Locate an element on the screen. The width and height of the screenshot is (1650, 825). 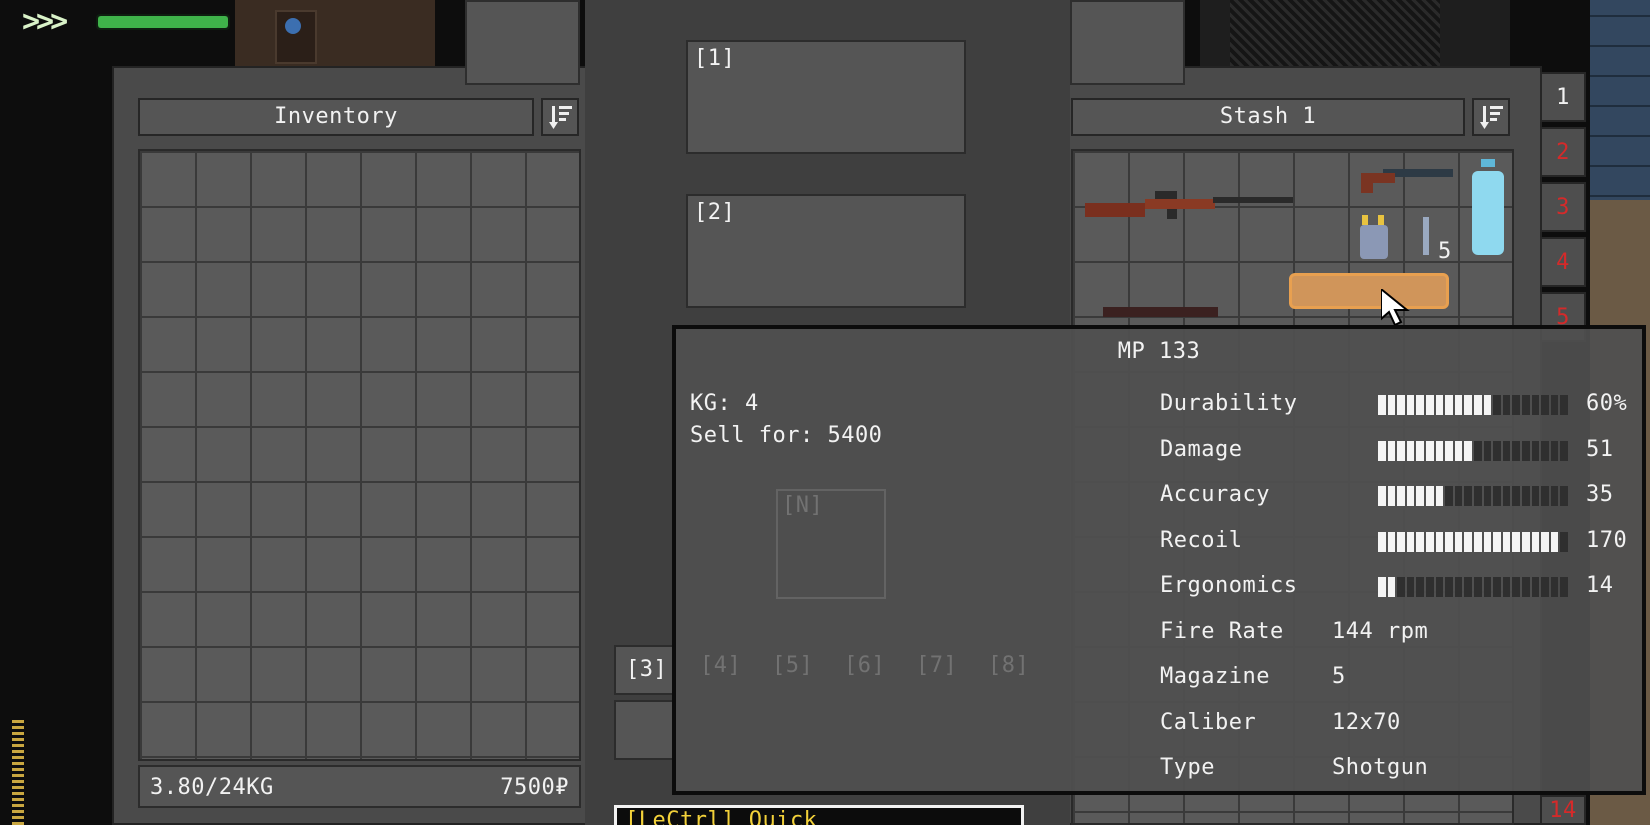
info-value-type: Shotgun is located at coordinates (1380, 767).